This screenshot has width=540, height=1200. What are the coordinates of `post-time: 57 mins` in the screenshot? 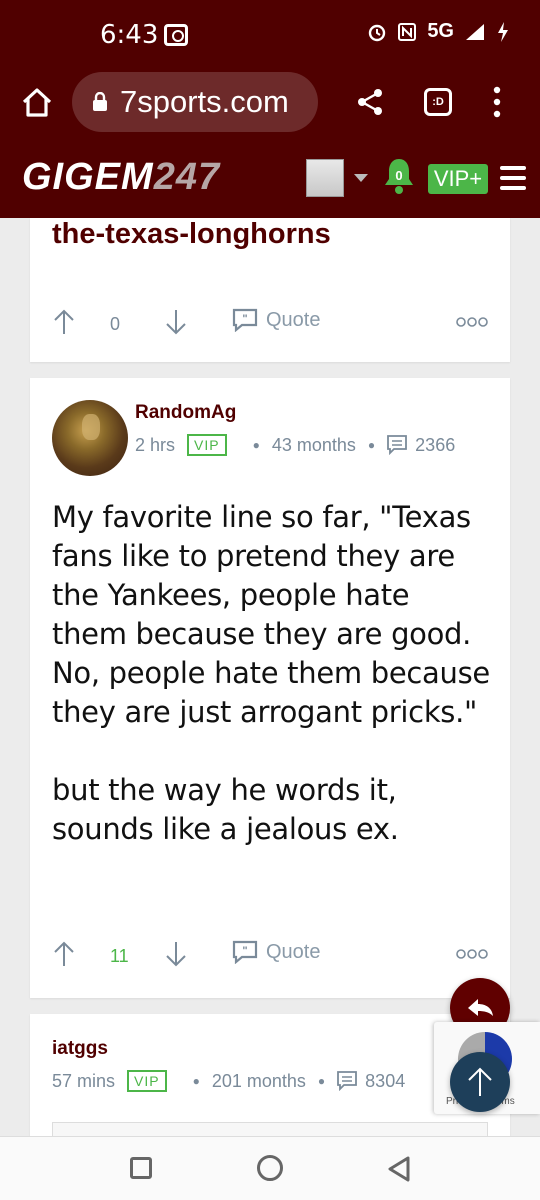 It's located at (84, 1080).